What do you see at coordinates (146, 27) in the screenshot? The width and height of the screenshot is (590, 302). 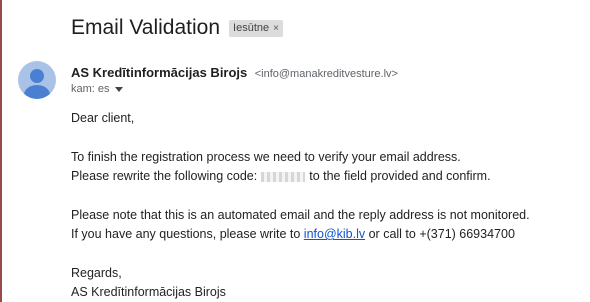 I see `email-subject: Email Validation` at bounding box center [146, 27].